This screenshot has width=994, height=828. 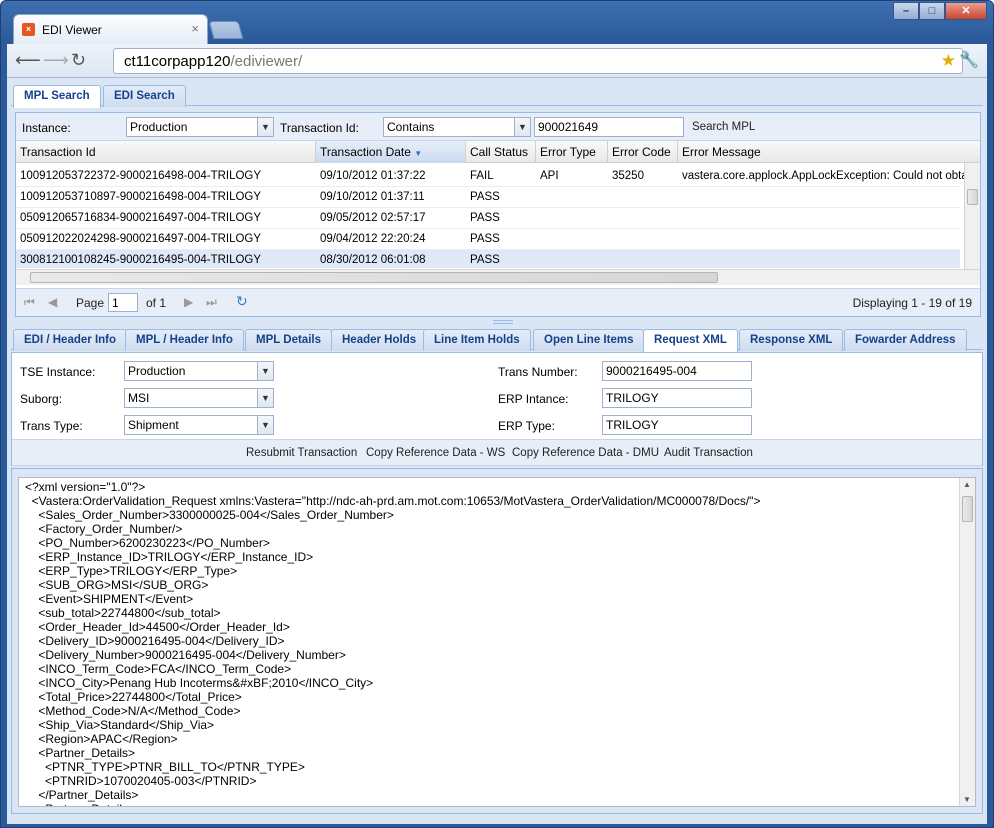 What do you see at coordinates (391, 152) in the screenshot?
I see `col-transaction-date: Transaction Date ▼` at bounding box center [391, 152].